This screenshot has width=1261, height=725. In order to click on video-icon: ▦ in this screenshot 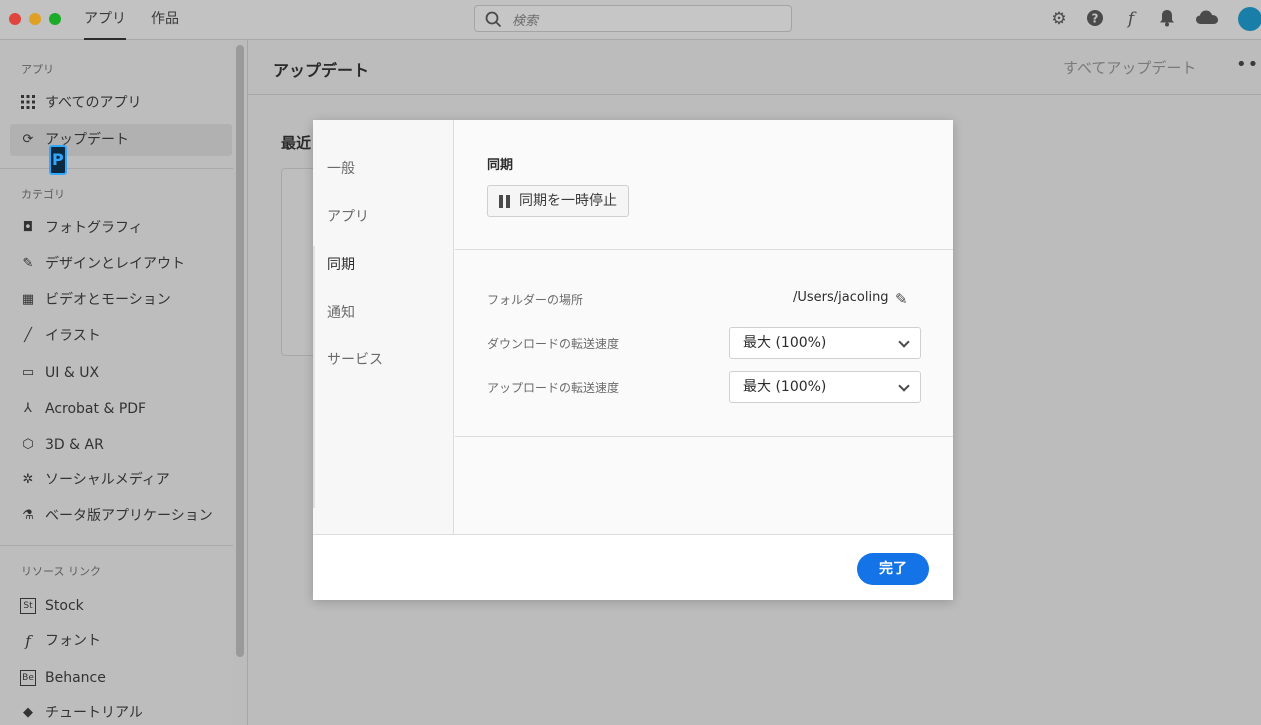, I will do `click(28, 299)`.